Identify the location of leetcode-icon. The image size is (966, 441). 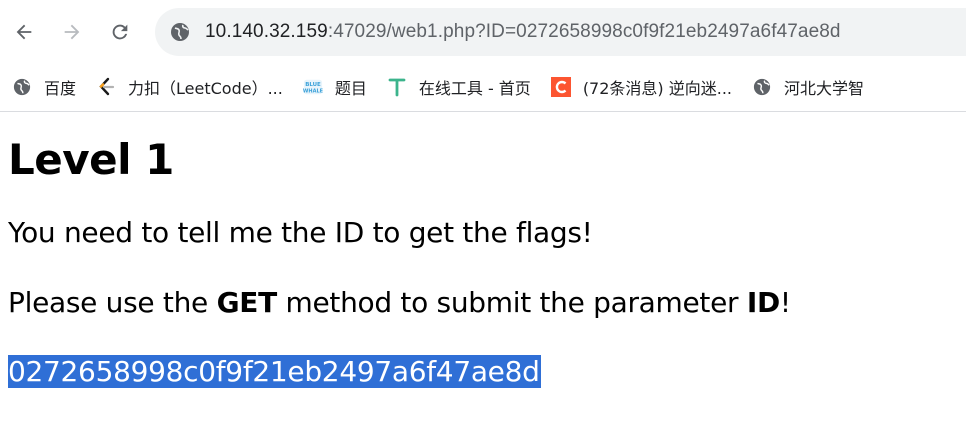
(106, 87).